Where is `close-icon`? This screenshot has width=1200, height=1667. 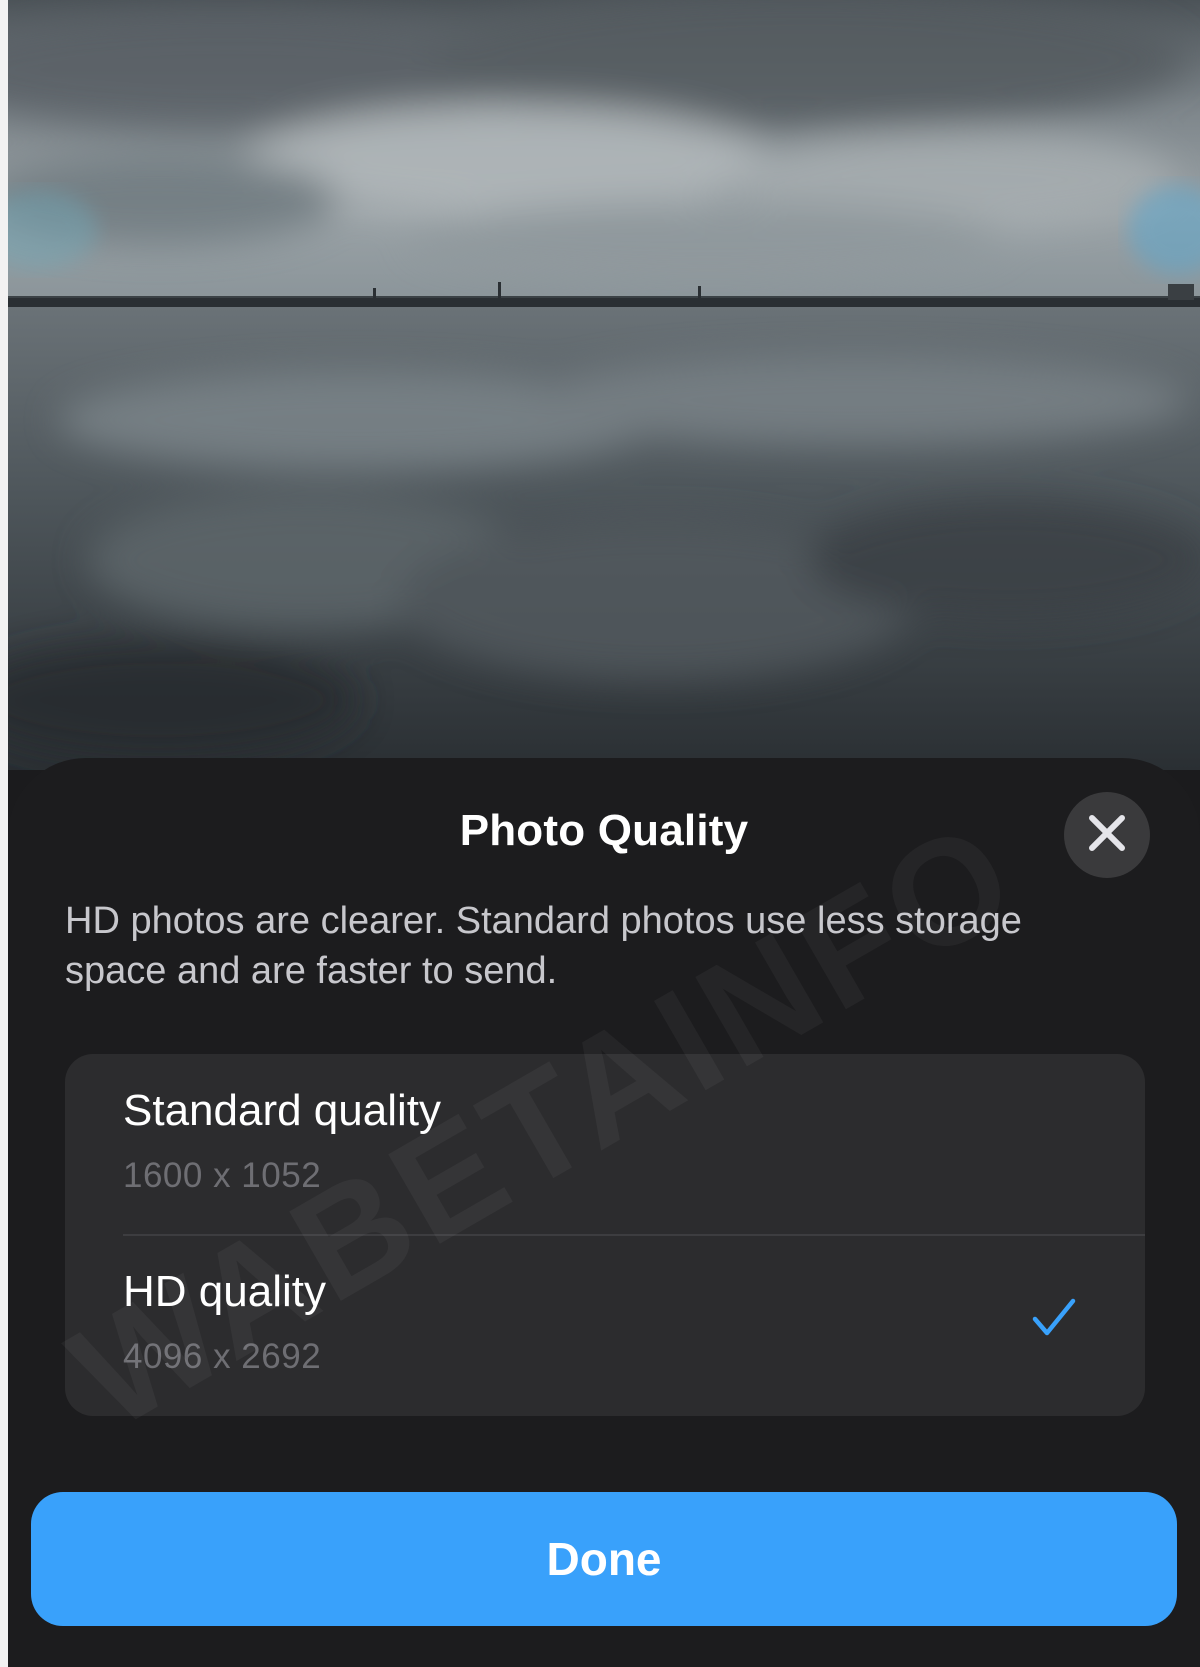
close-icon is located at coordinates (1107, 835).